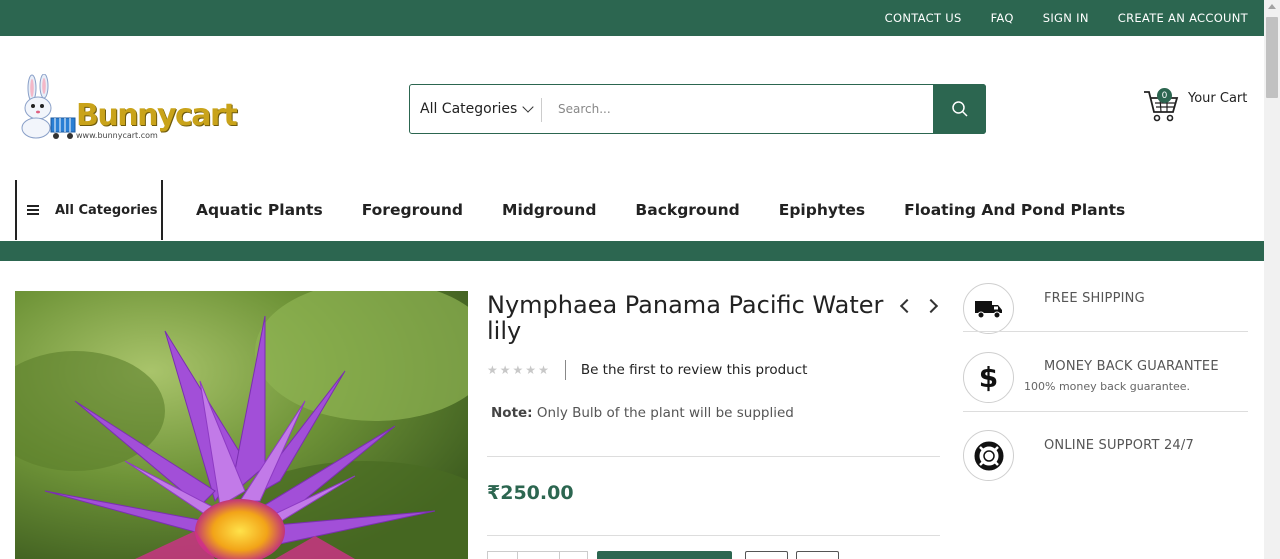  Describe the element at coordinates (48, 106) in the screenshot. I see `bunny-mascot-icon` at that location.